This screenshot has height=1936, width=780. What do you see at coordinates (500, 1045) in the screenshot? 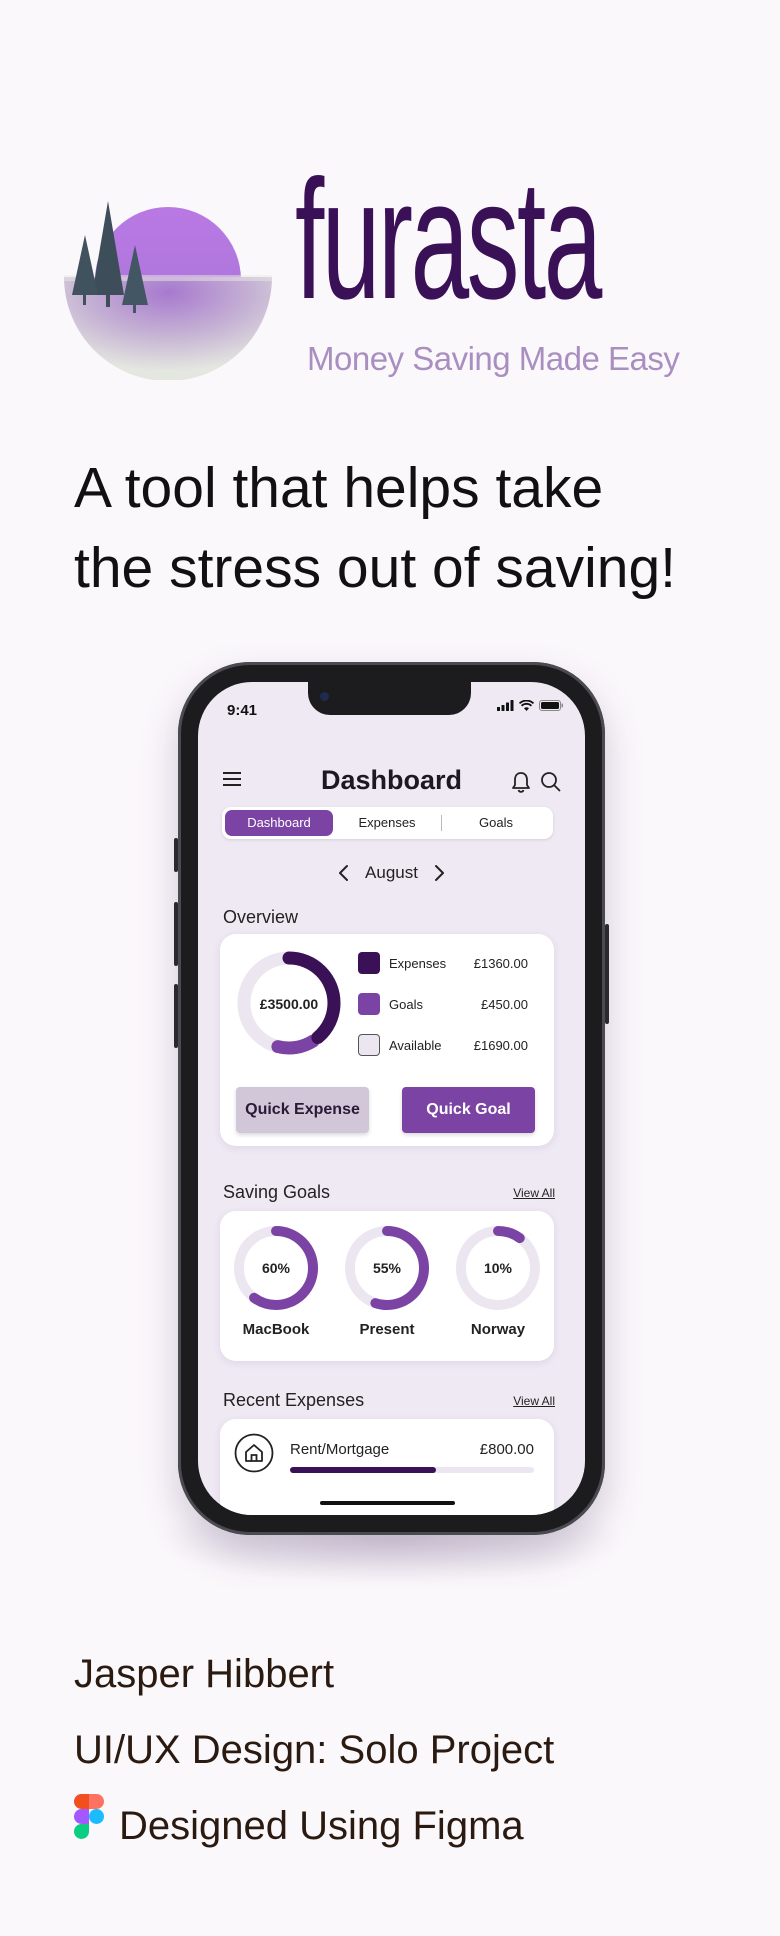
I see `legend-value: £1690.00` at bounding box center [500, 1045].